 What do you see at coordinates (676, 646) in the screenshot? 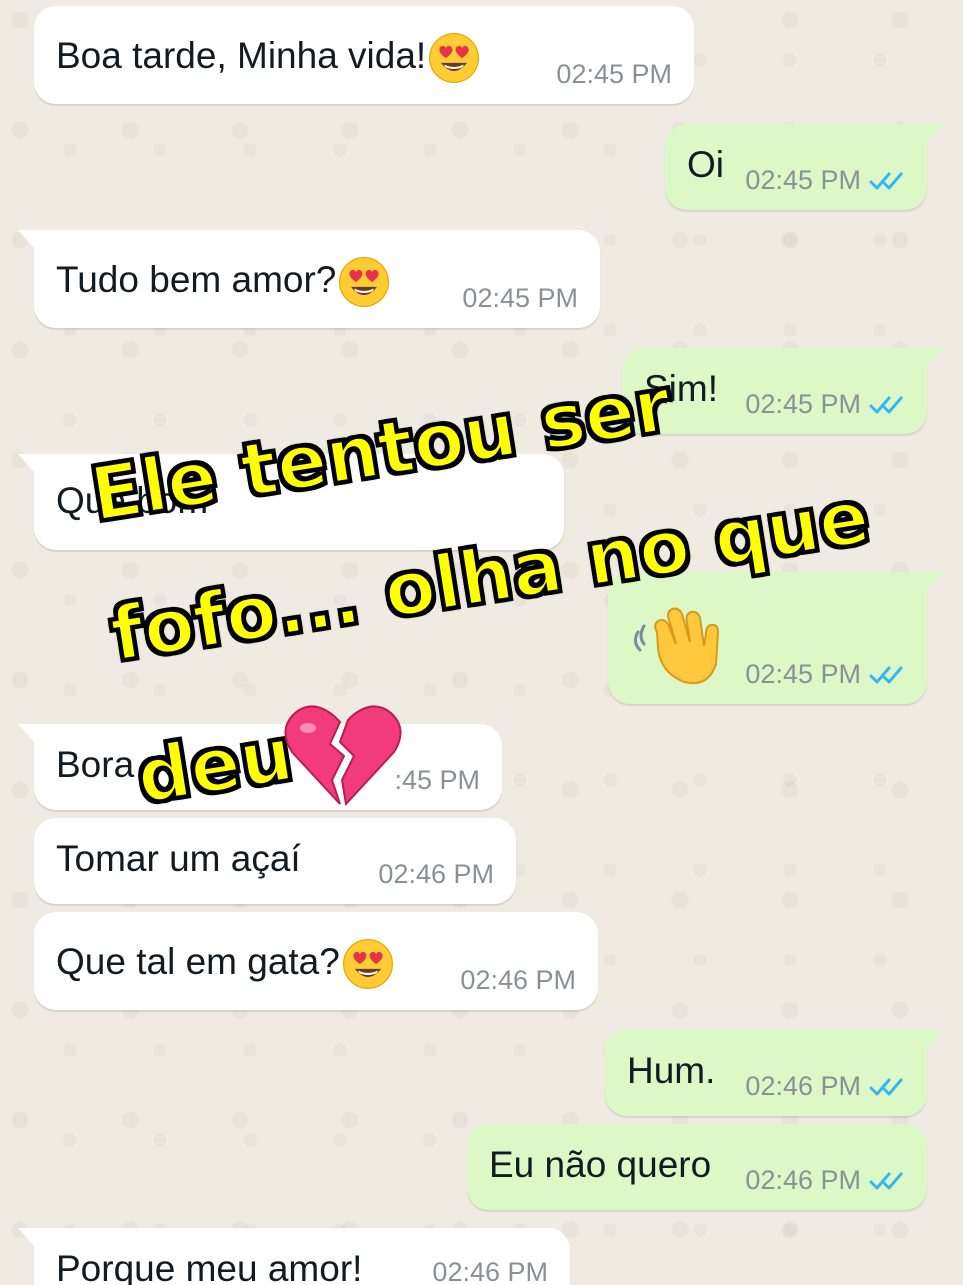
I see `waving-hand-emoji-icon` at bounding box center [676, 646].